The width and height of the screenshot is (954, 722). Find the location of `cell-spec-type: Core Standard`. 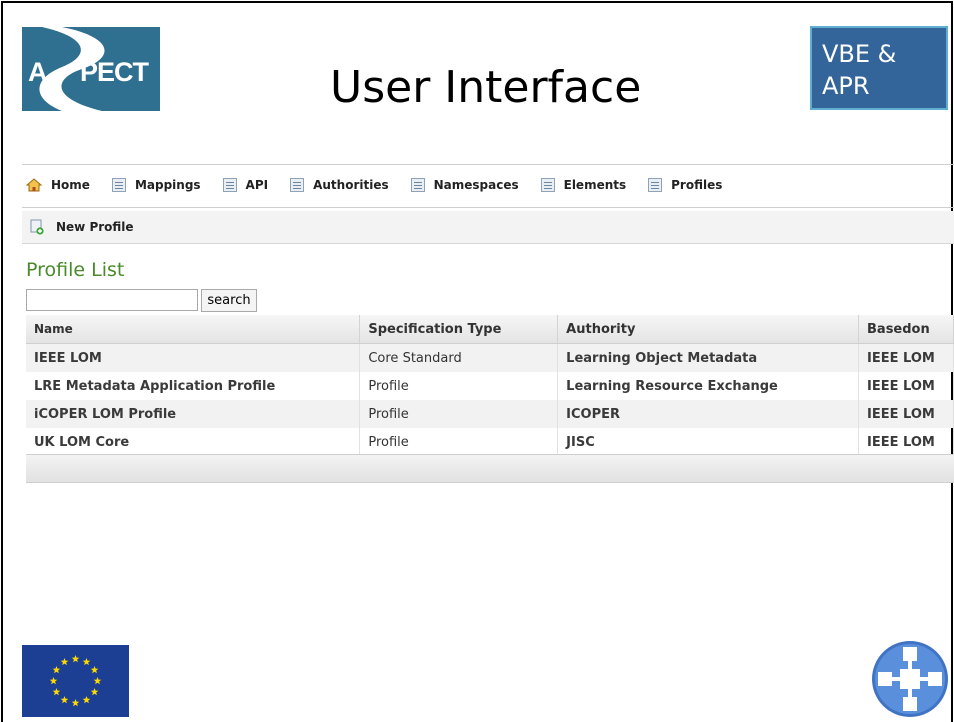

cell-spec-type: Core Standard is located at coordinates (459, 357).